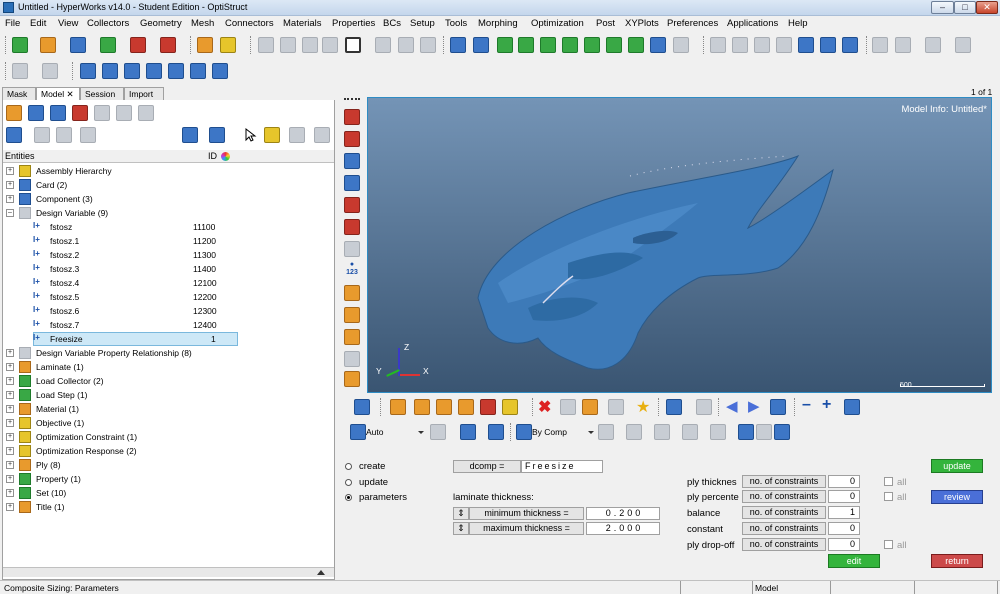 The height and width of the screenshot is (594, 1000). I want to click on wrench-icon, so click(704, 407).